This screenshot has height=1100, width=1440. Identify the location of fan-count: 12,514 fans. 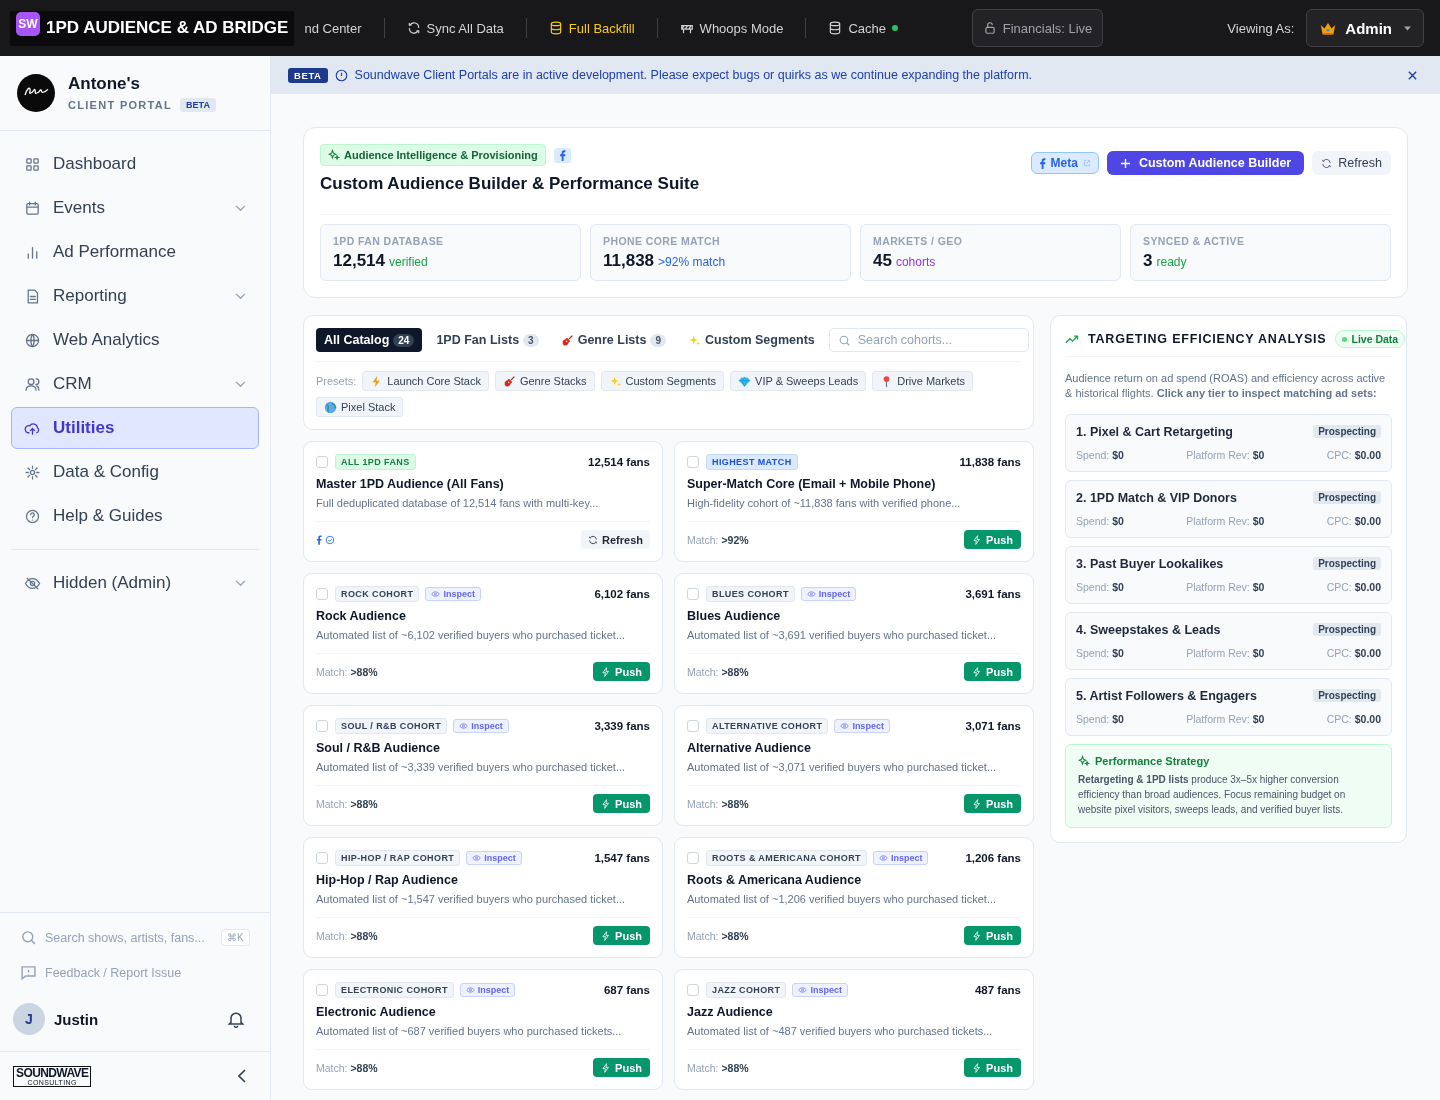
(619, 462).